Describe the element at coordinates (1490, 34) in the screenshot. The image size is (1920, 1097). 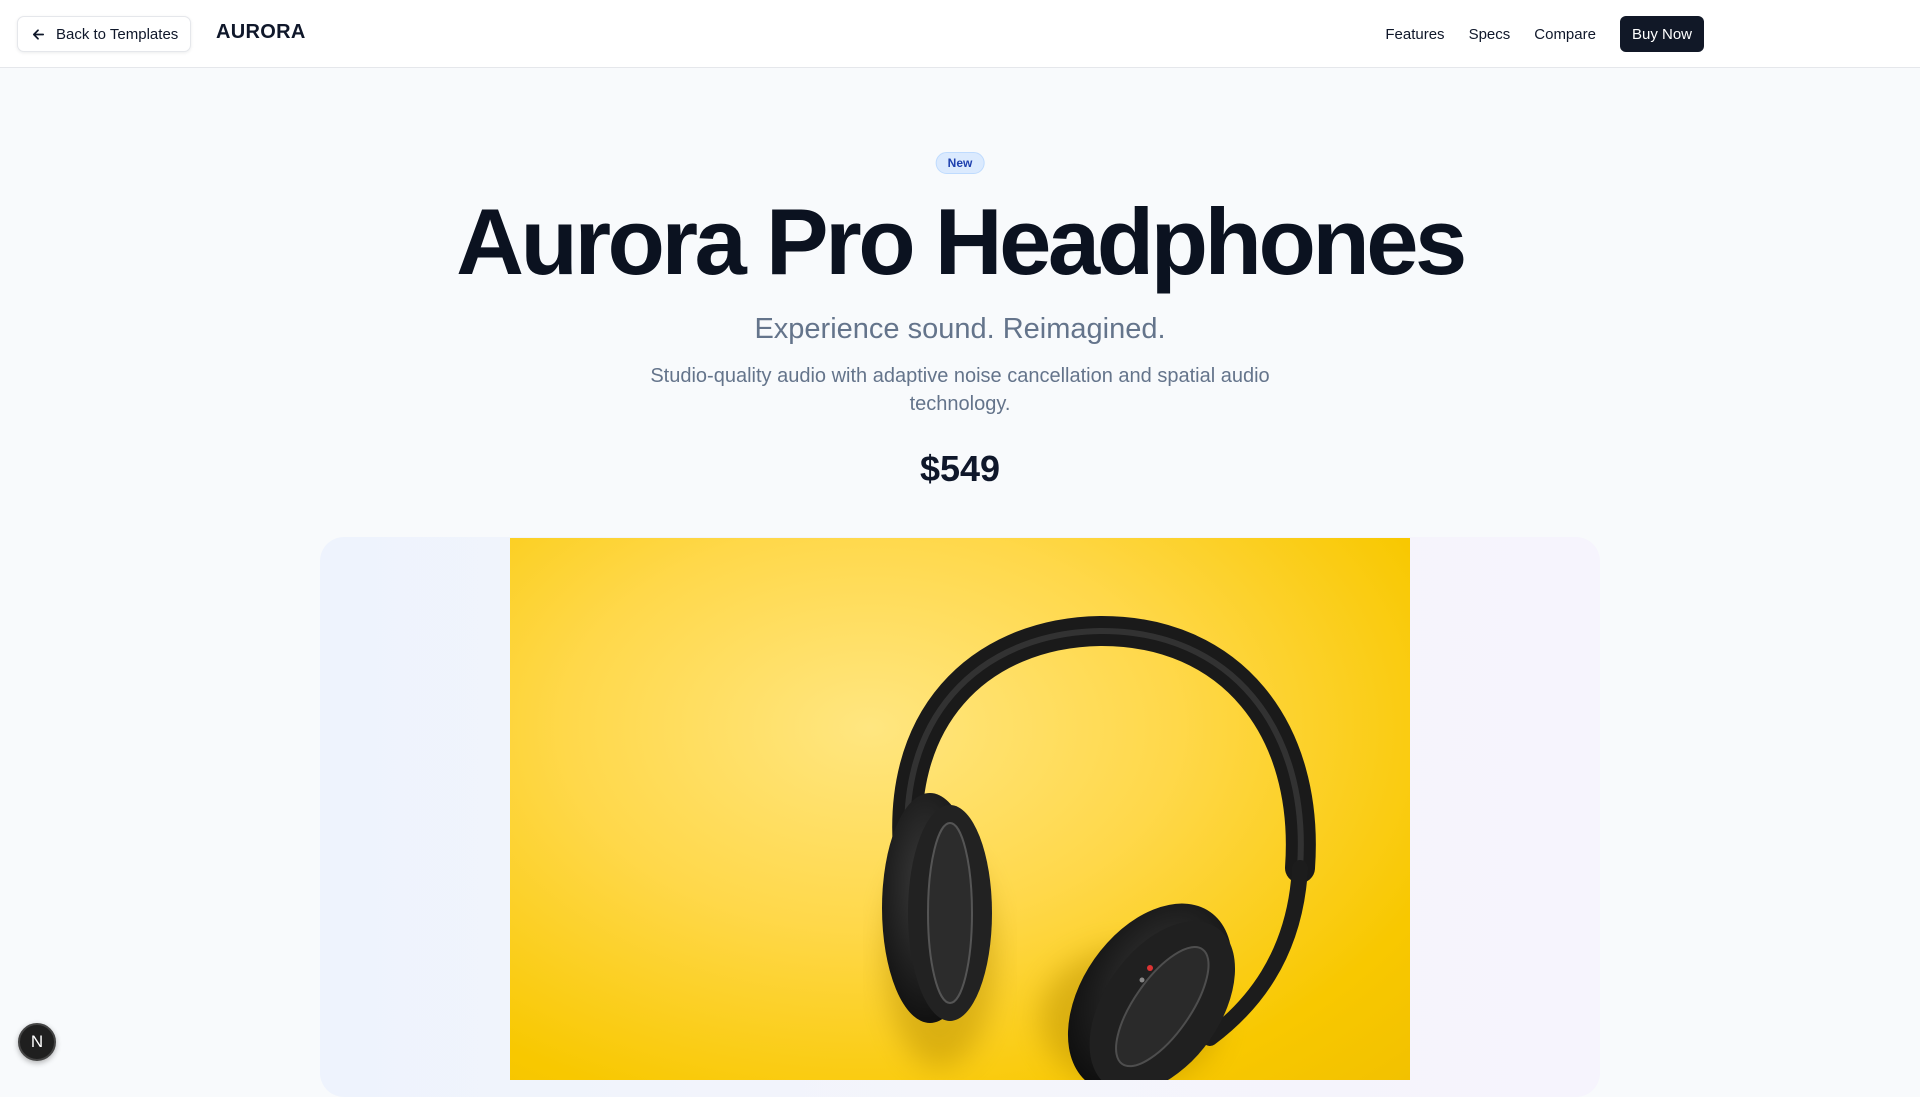
I see `nav-link-specs: Specs` at that location.